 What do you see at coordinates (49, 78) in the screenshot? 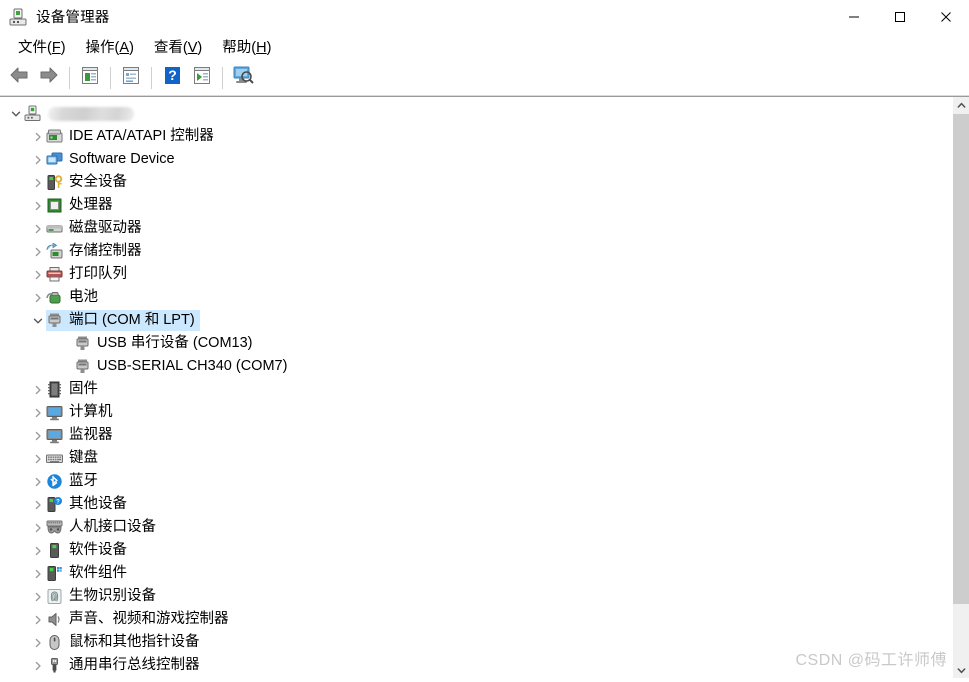
I see `forward-button` at bounding box center [49, 78].